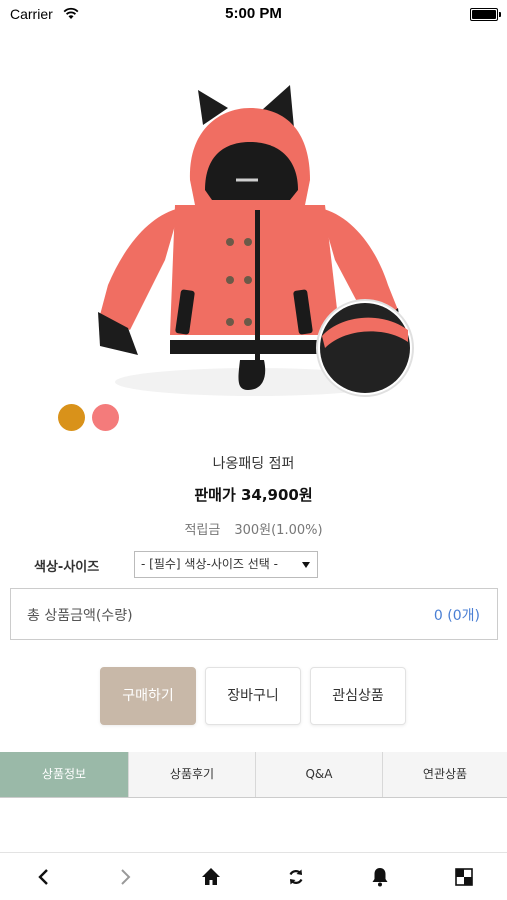  Describe the element at coordinates (456, 616) in the screenshot. I see `total-value: 0 (0개)` at that location.